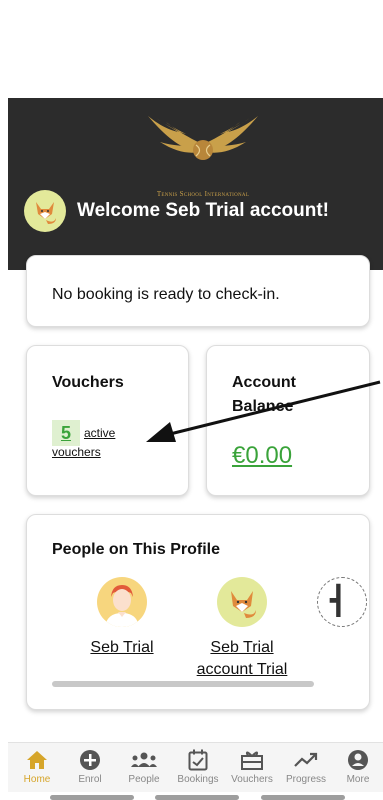  Describe the element at coordinates (203, 194) in the screenshot. I see `logo-text: Tennis School International` at that location.